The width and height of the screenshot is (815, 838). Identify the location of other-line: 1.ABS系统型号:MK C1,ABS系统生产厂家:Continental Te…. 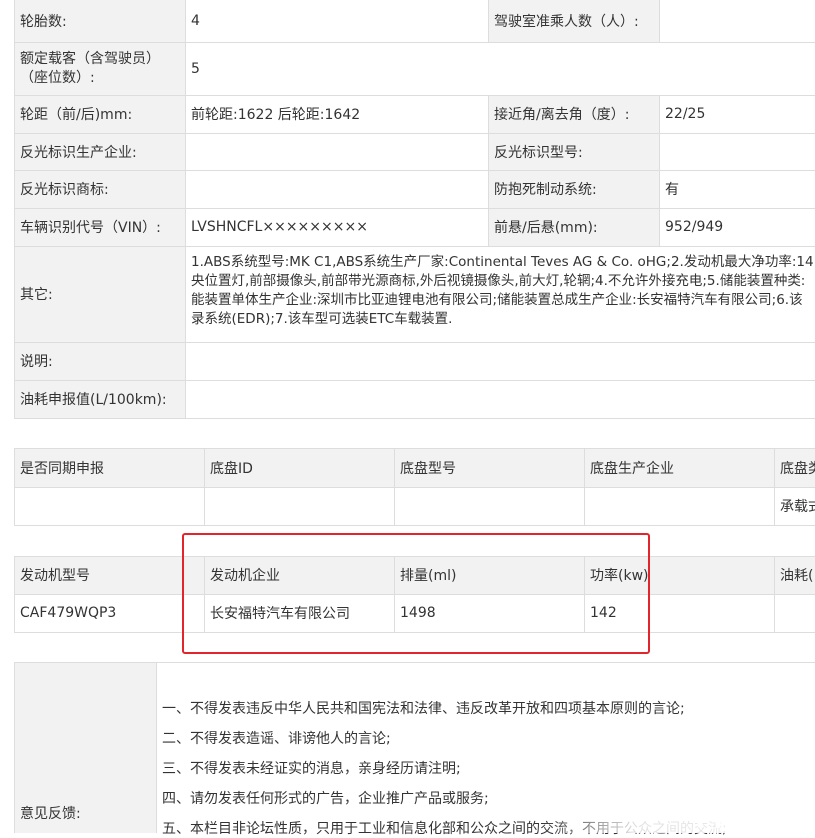
(502, 262).